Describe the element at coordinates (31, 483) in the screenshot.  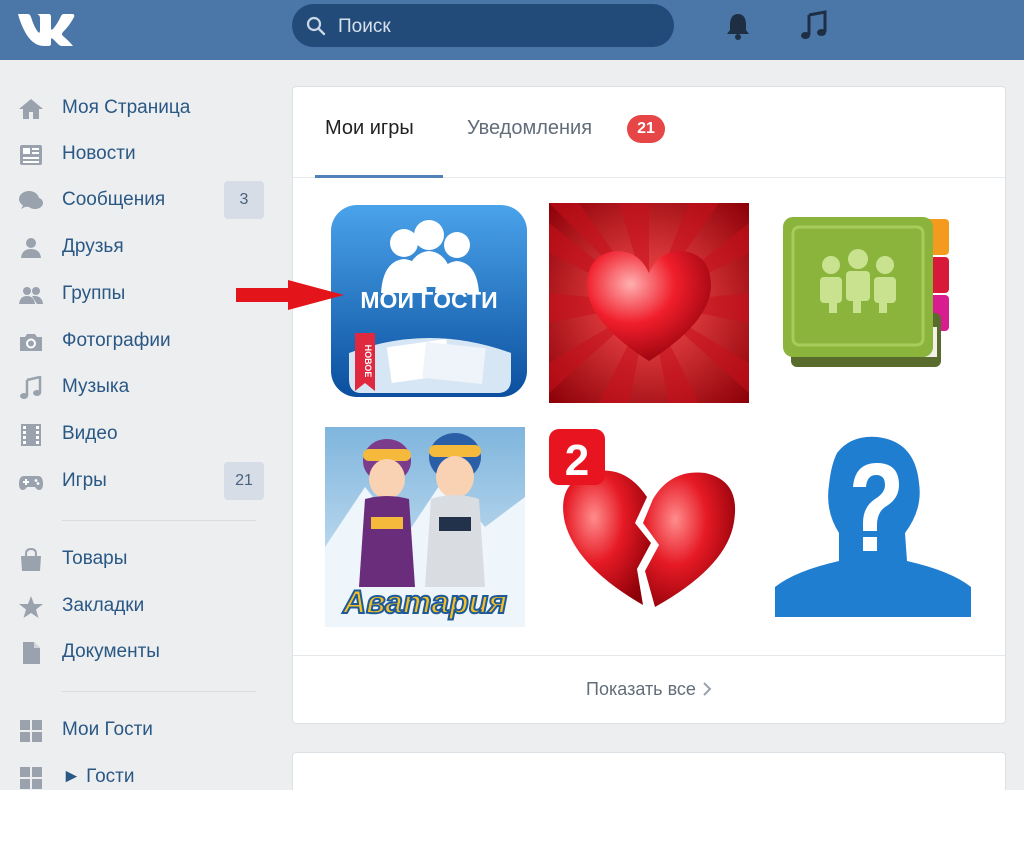
I see `gamepad-icon` at that location.